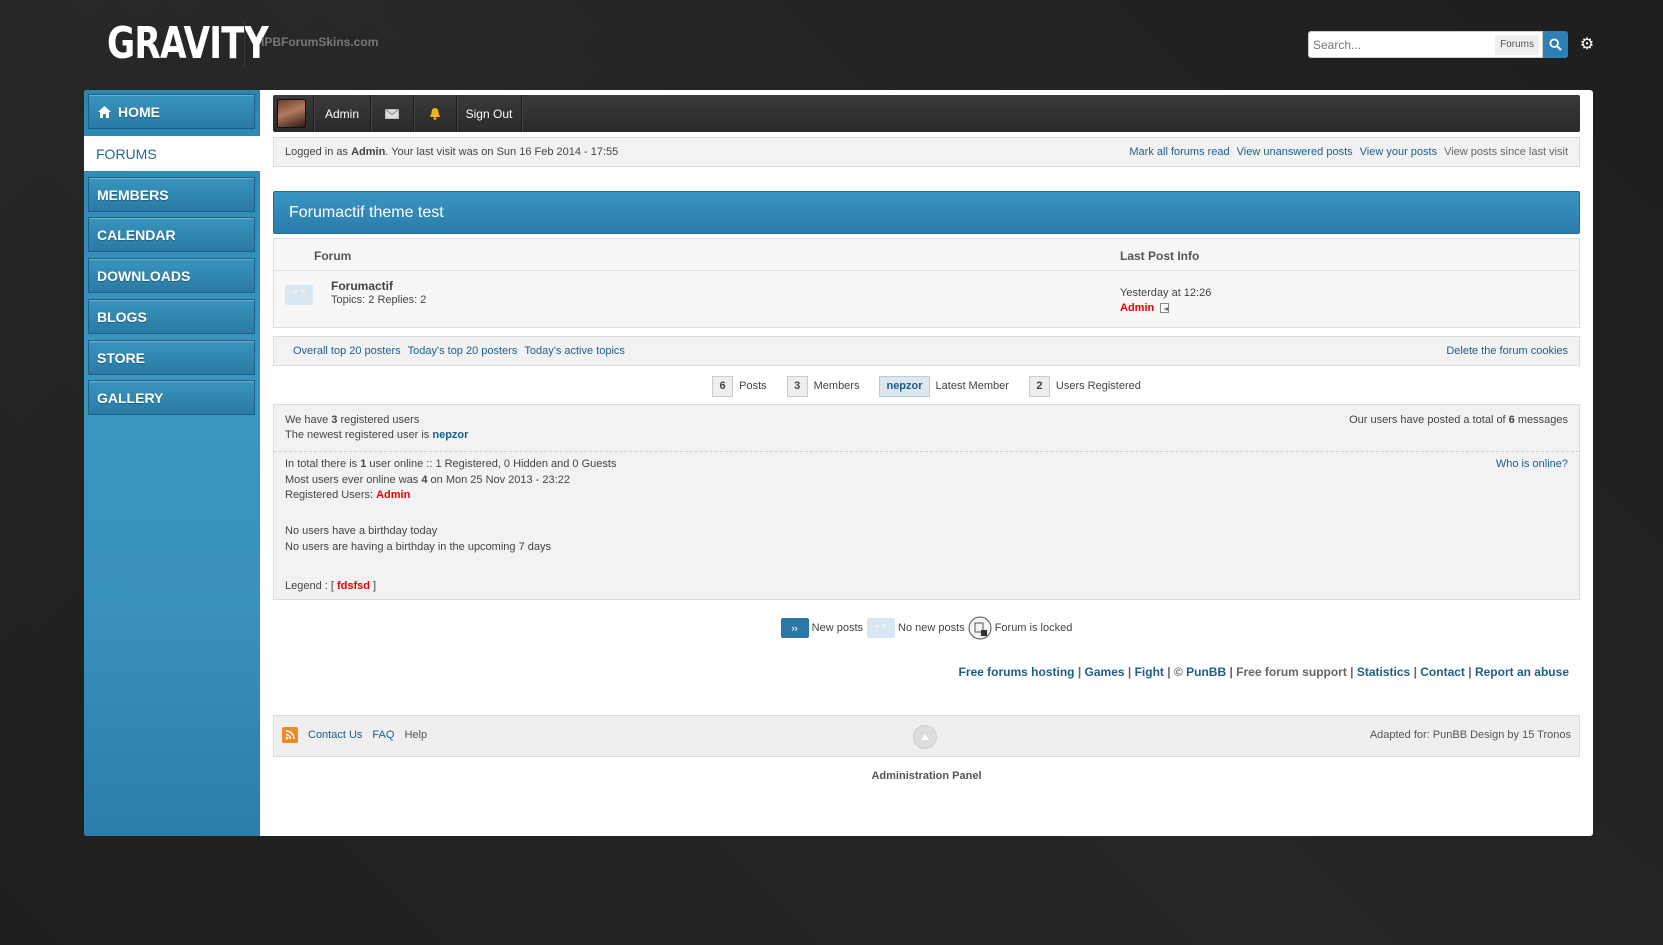 The image size is (1663, 945). What do you see at coordinates (1098, 386) in the screenshot?
I see `registered-label: Users Registered` at bounding box center [1098, 386].